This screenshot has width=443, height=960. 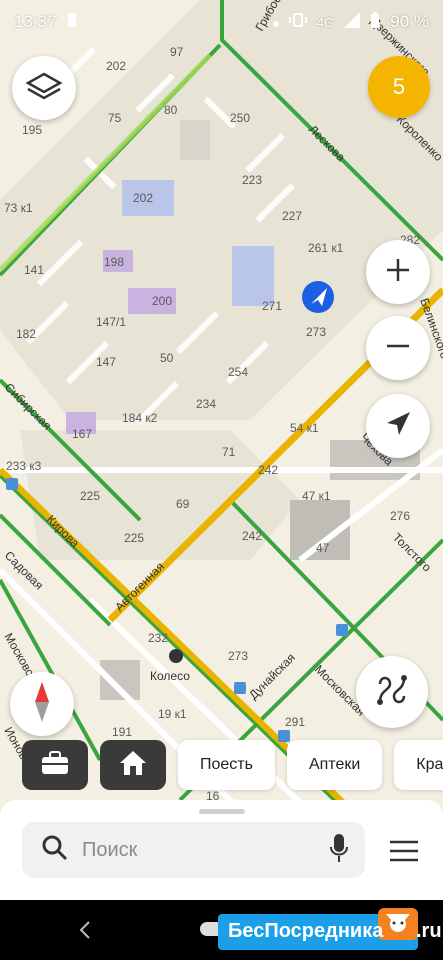 I want to click on routes-button, so click(x=392, y=692).